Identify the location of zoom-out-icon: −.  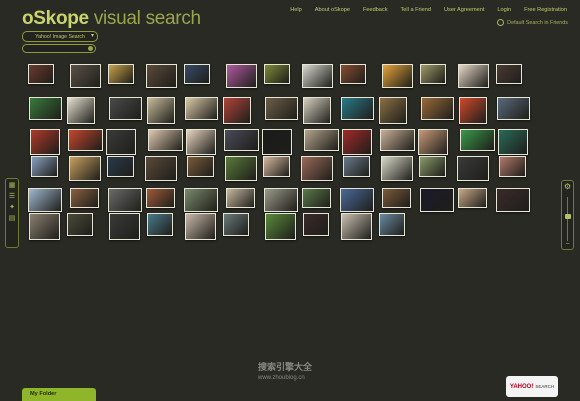
(567, 244).